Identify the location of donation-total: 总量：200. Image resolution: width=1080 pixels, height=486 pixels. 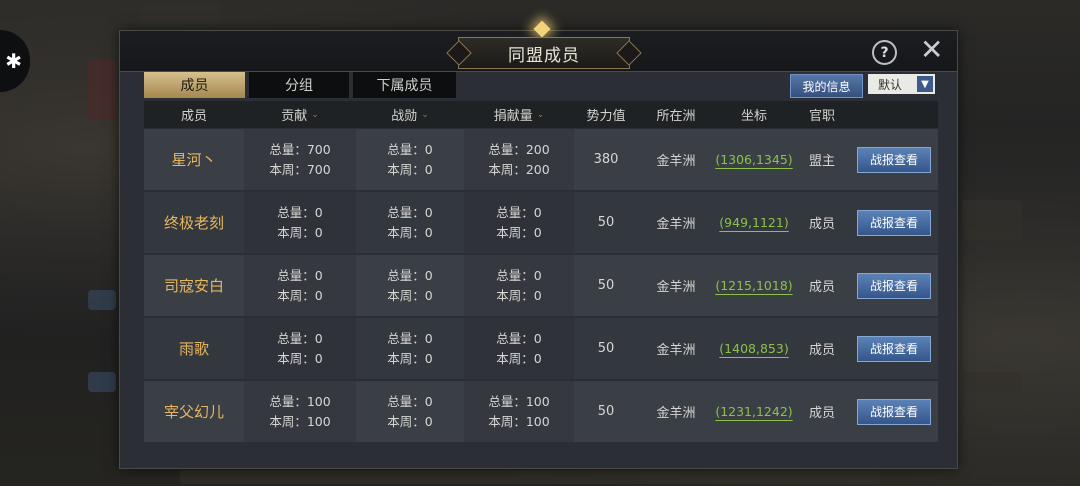
(519, 149).